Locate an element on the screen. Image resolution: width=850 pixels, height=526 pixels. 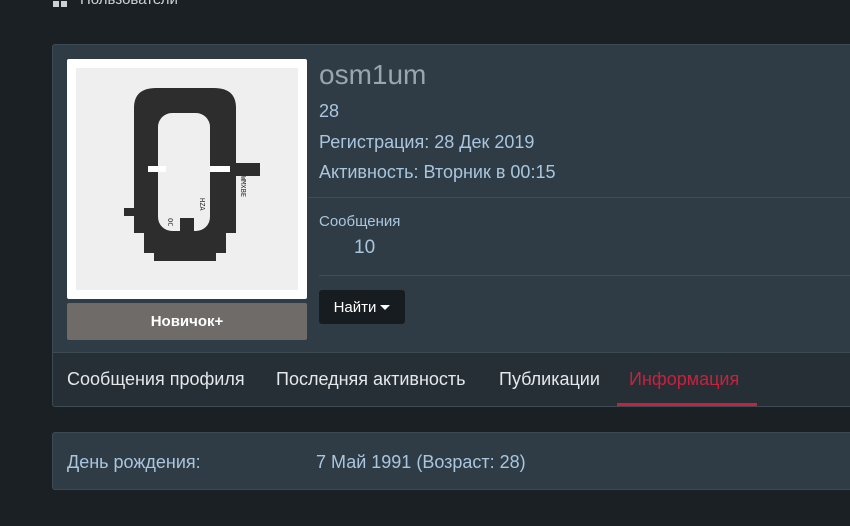
find-button-label: Найти is located at coordinates (355, 307).